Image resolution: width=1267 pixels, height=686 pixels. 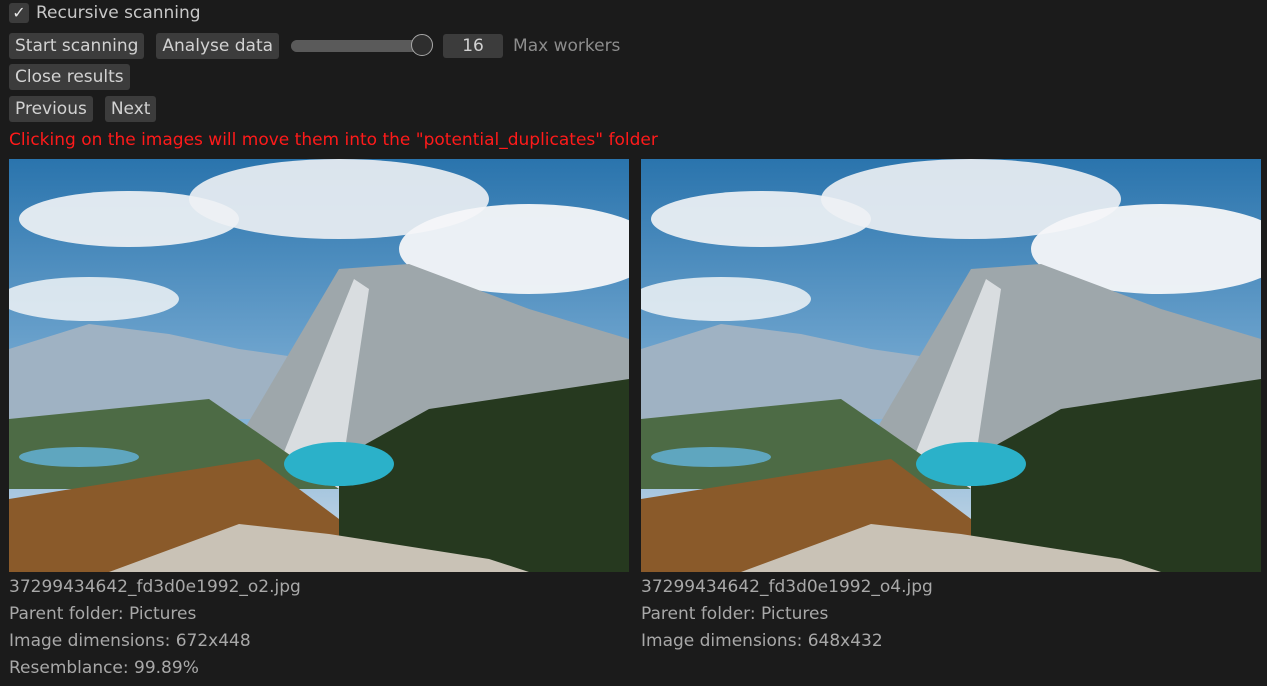 I want to click on max-workers-input: 16, so click(x=473, y=46).